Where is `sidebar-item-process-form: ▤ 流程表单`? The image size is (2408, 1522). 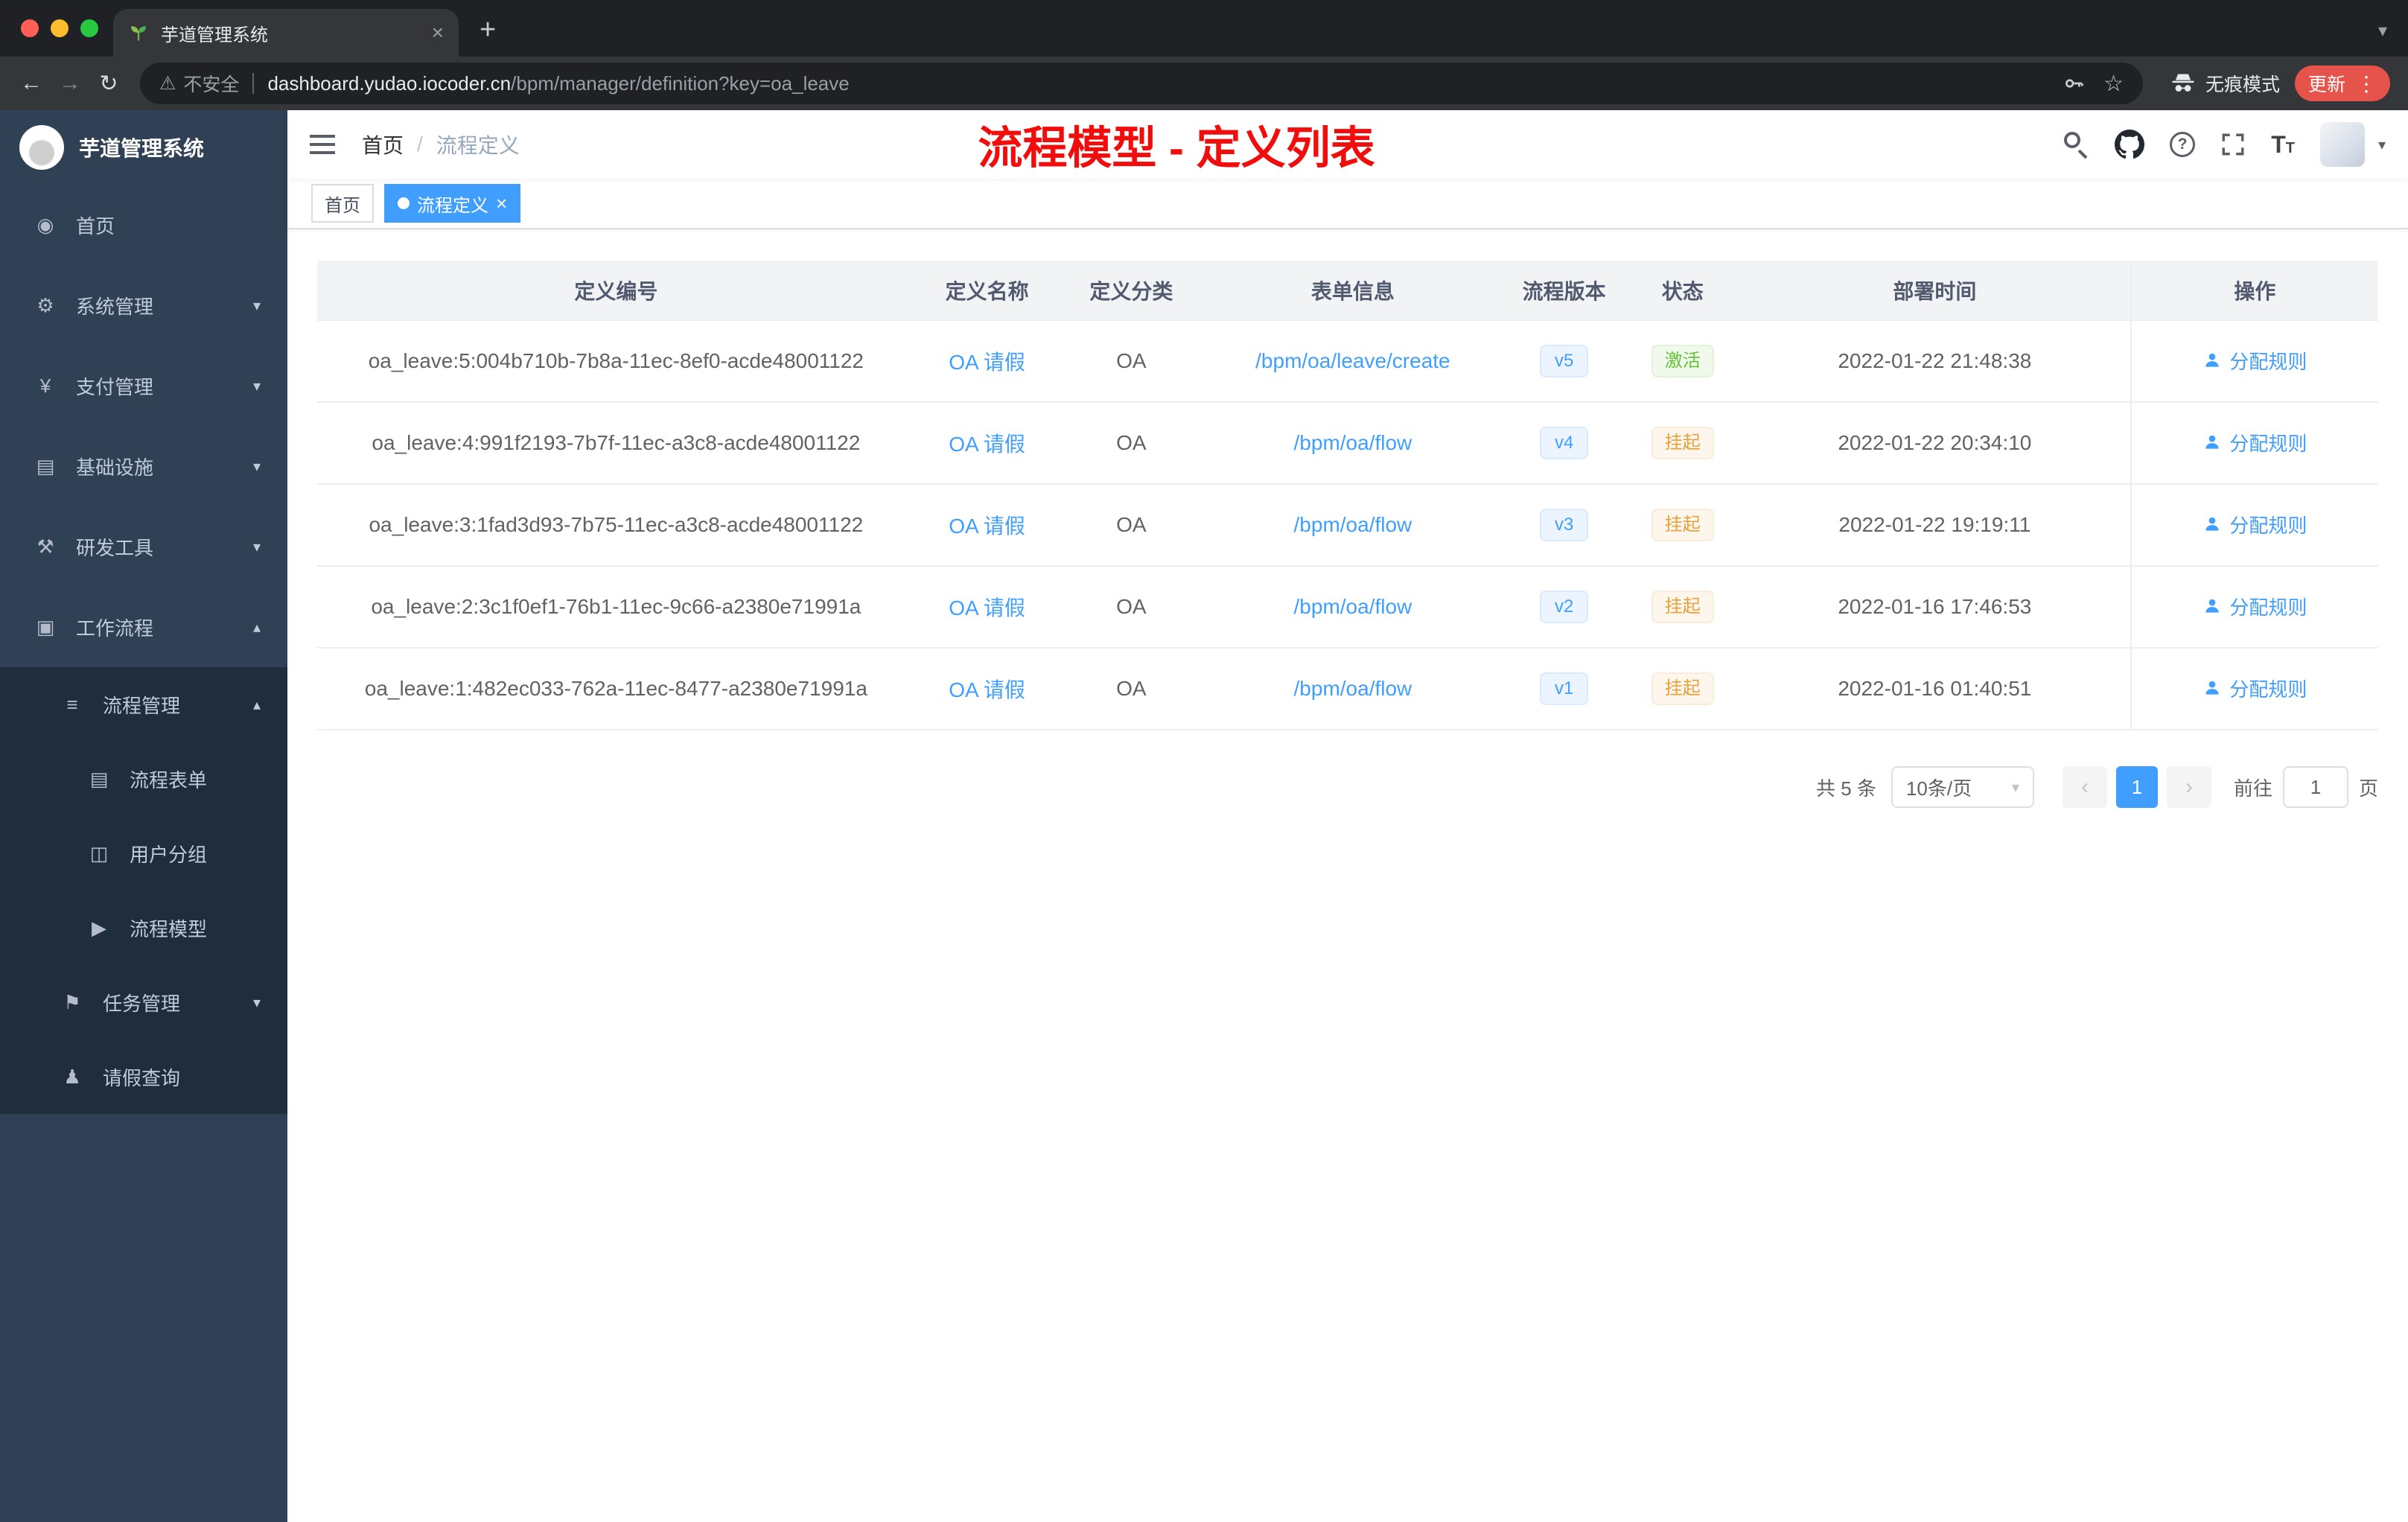 sidebar-item-process-form: ▤ 流程表单 is located at coordinates (143, 779).